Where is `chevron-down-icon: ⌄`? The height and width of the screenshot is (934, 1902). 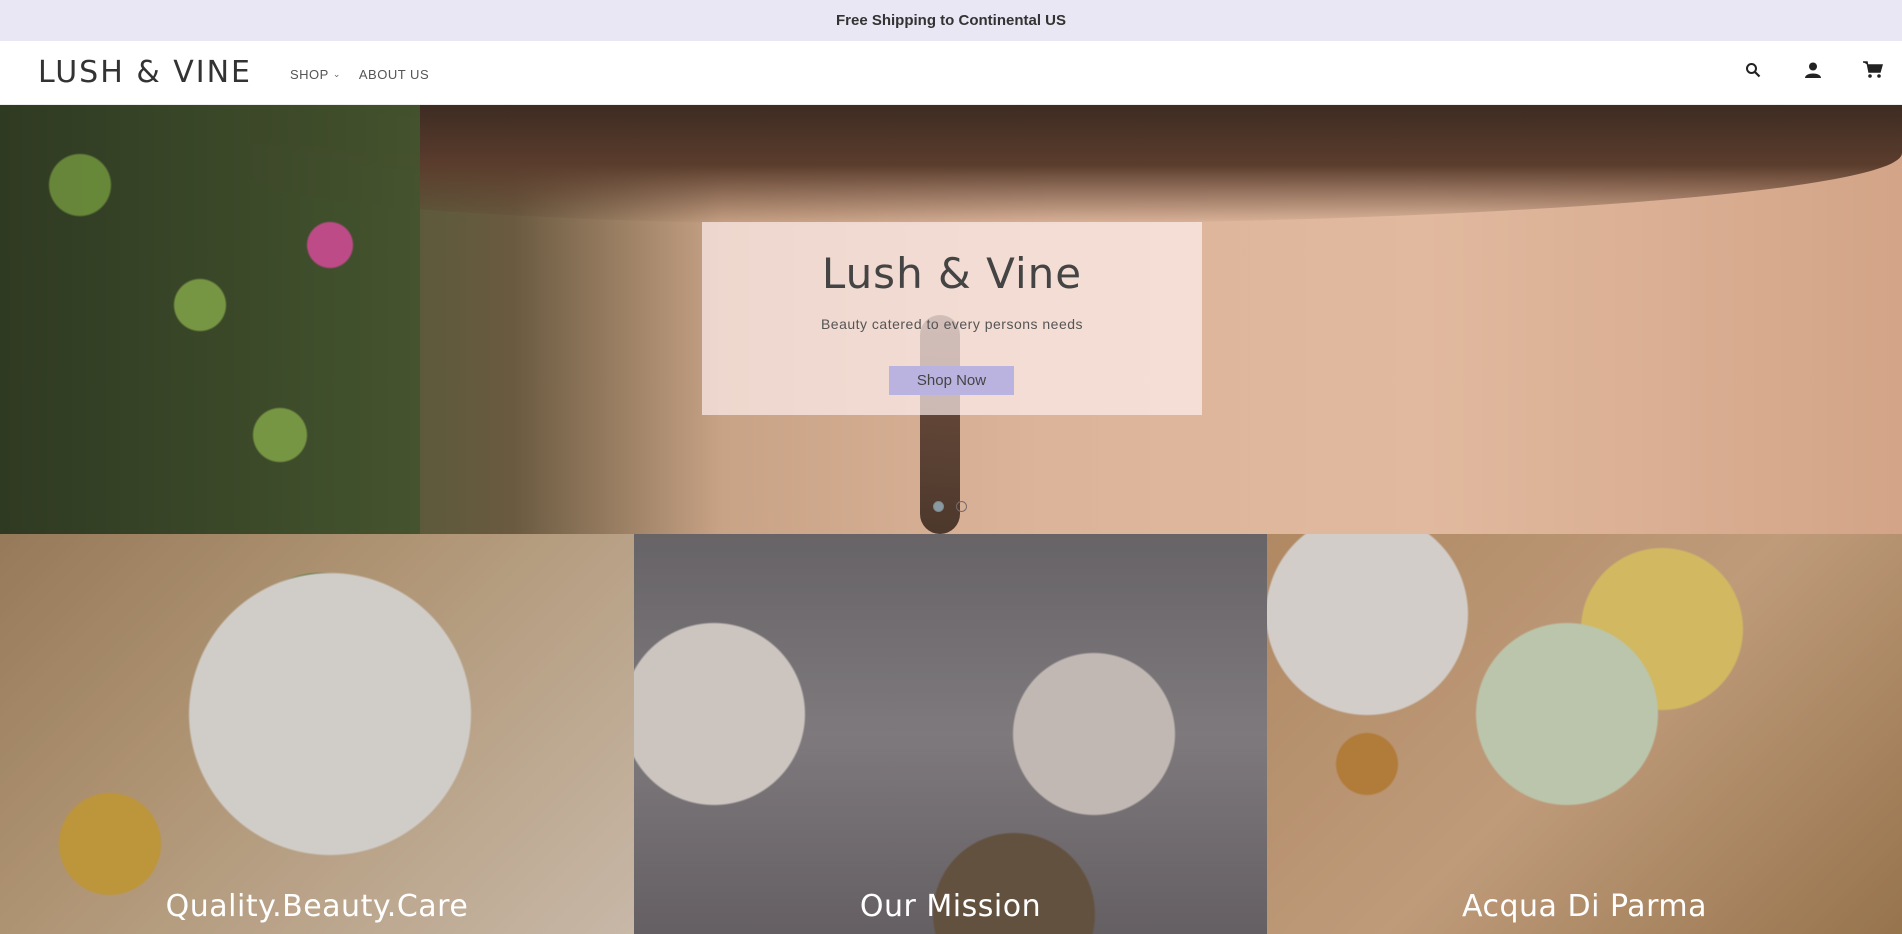 chevron-down-icon: ⌄ is located at coordinates (336, 74).